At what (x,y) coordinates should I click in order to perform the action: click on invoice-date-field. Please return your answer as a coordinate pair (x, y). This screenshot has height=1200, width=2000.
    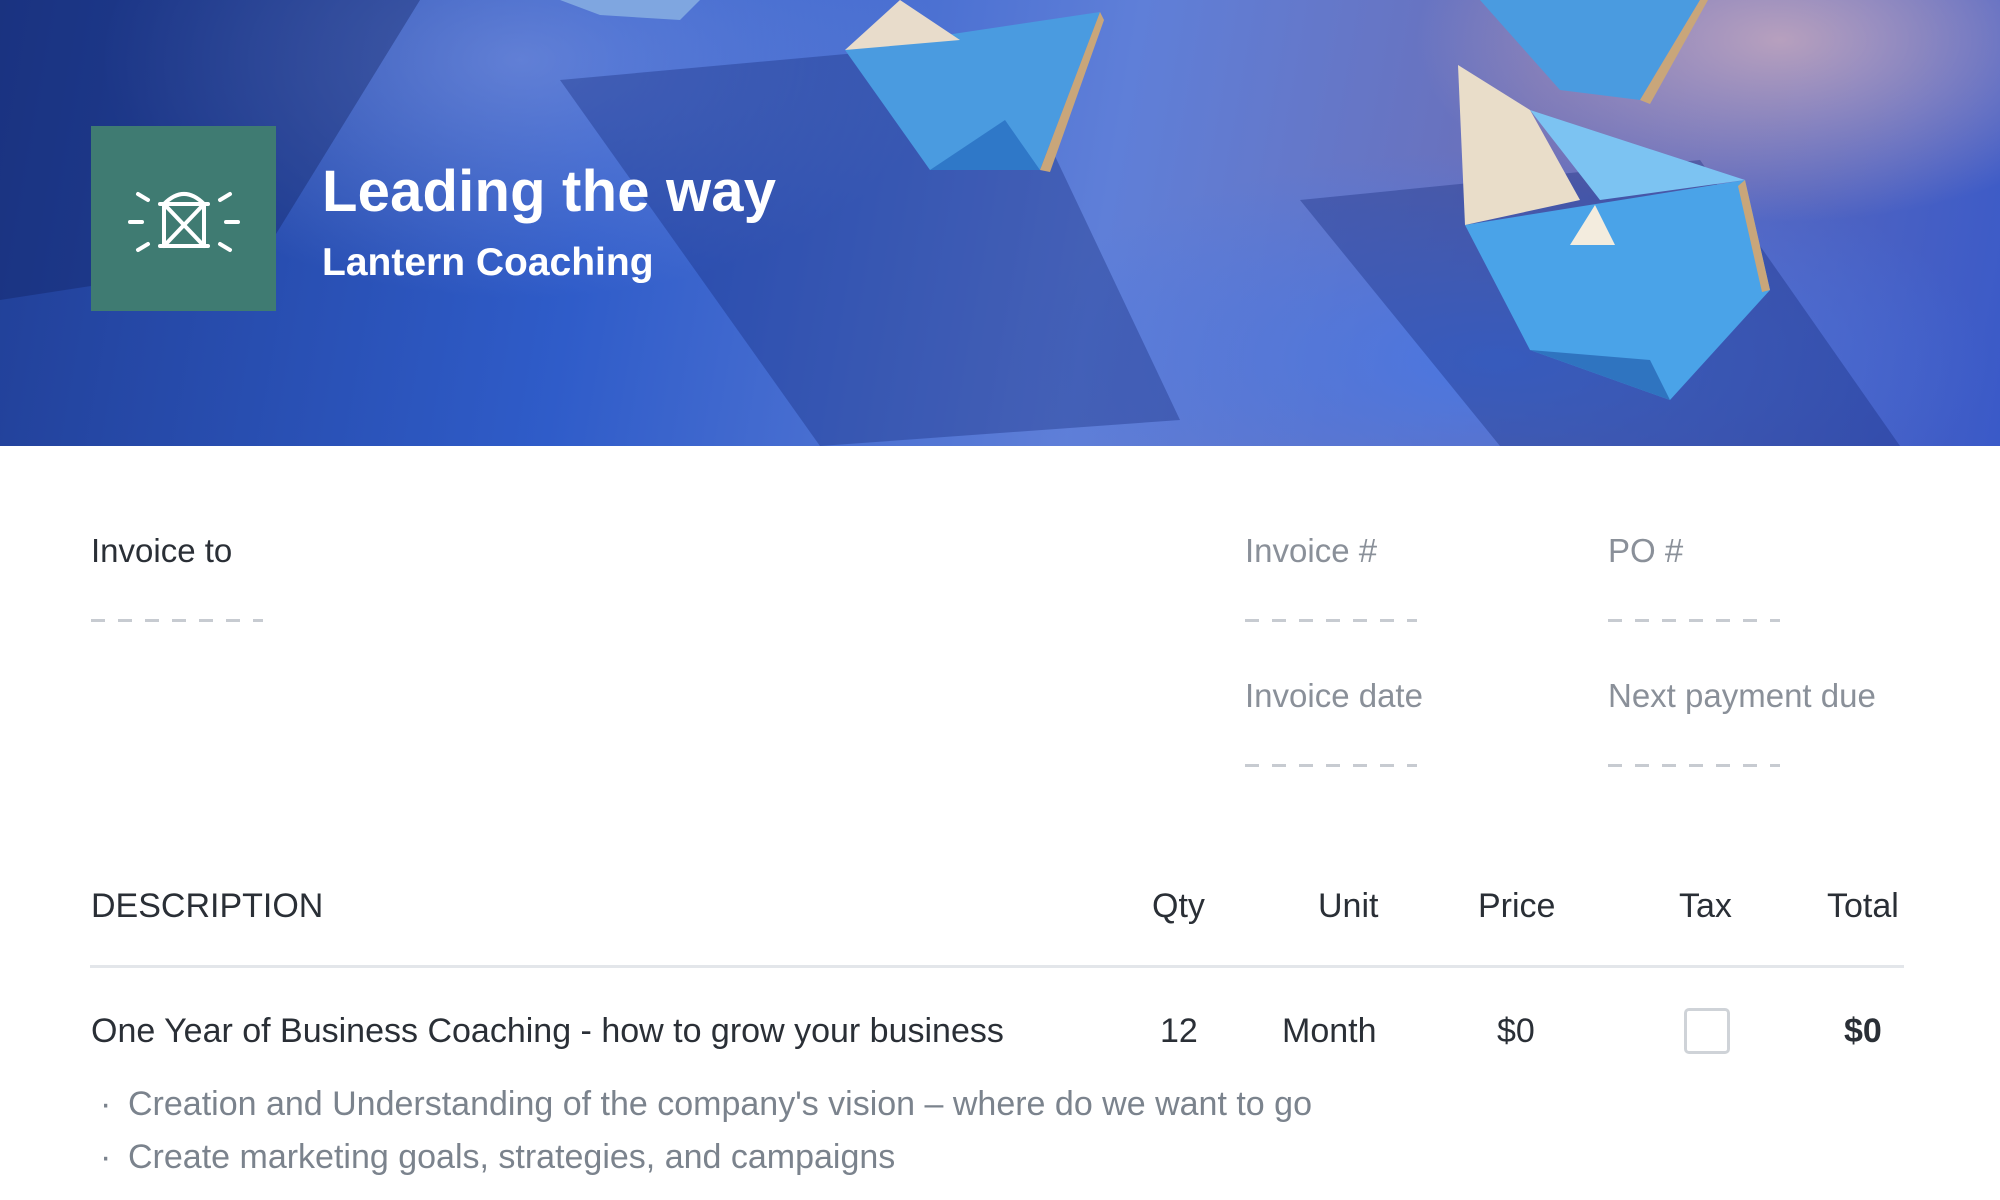
    Looking at the image, I should click on (1331, 765).